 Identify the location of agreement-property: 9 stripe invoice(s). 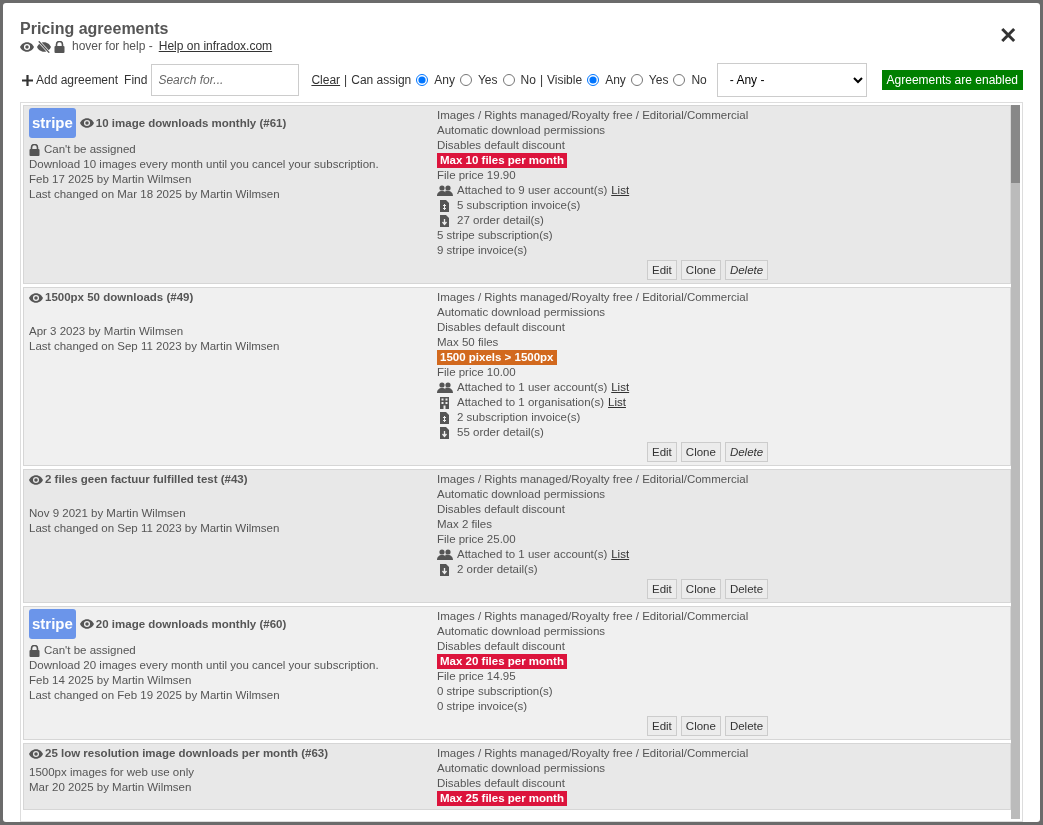
(483, 250).